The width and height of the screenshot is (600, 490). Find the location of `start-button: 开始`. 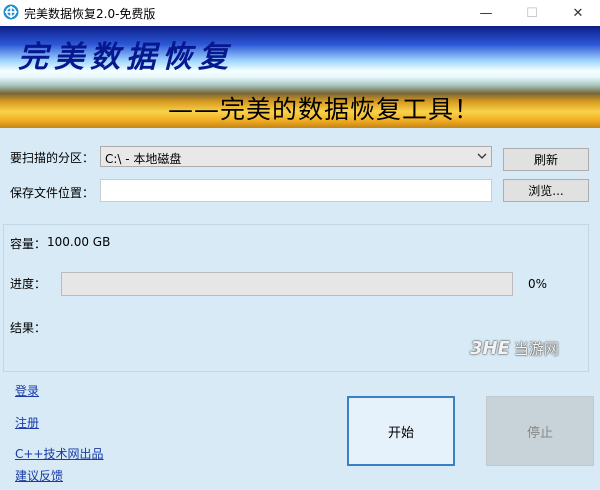

start-button: 开始 is located at coordinates (401, 431).